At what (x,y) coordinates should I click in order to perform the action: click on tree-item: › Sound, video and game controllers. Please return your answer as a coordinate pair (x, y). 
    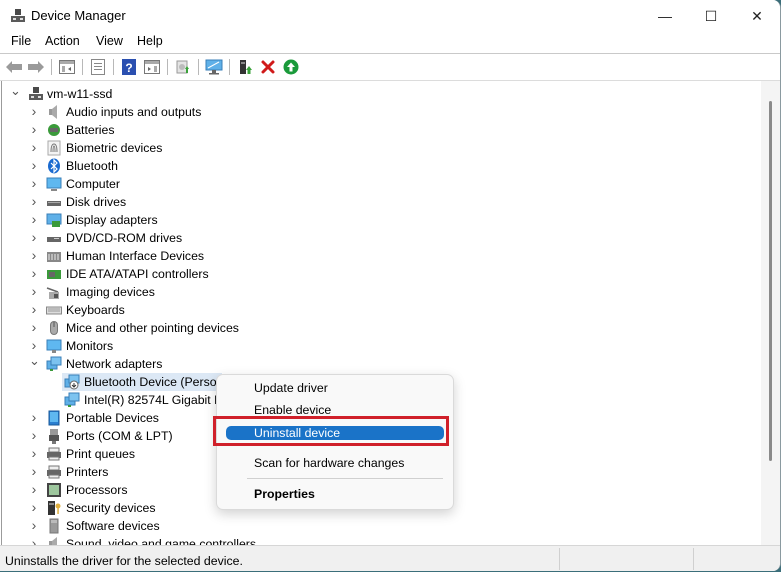
    Looking at the image, I should click on (162, 540).